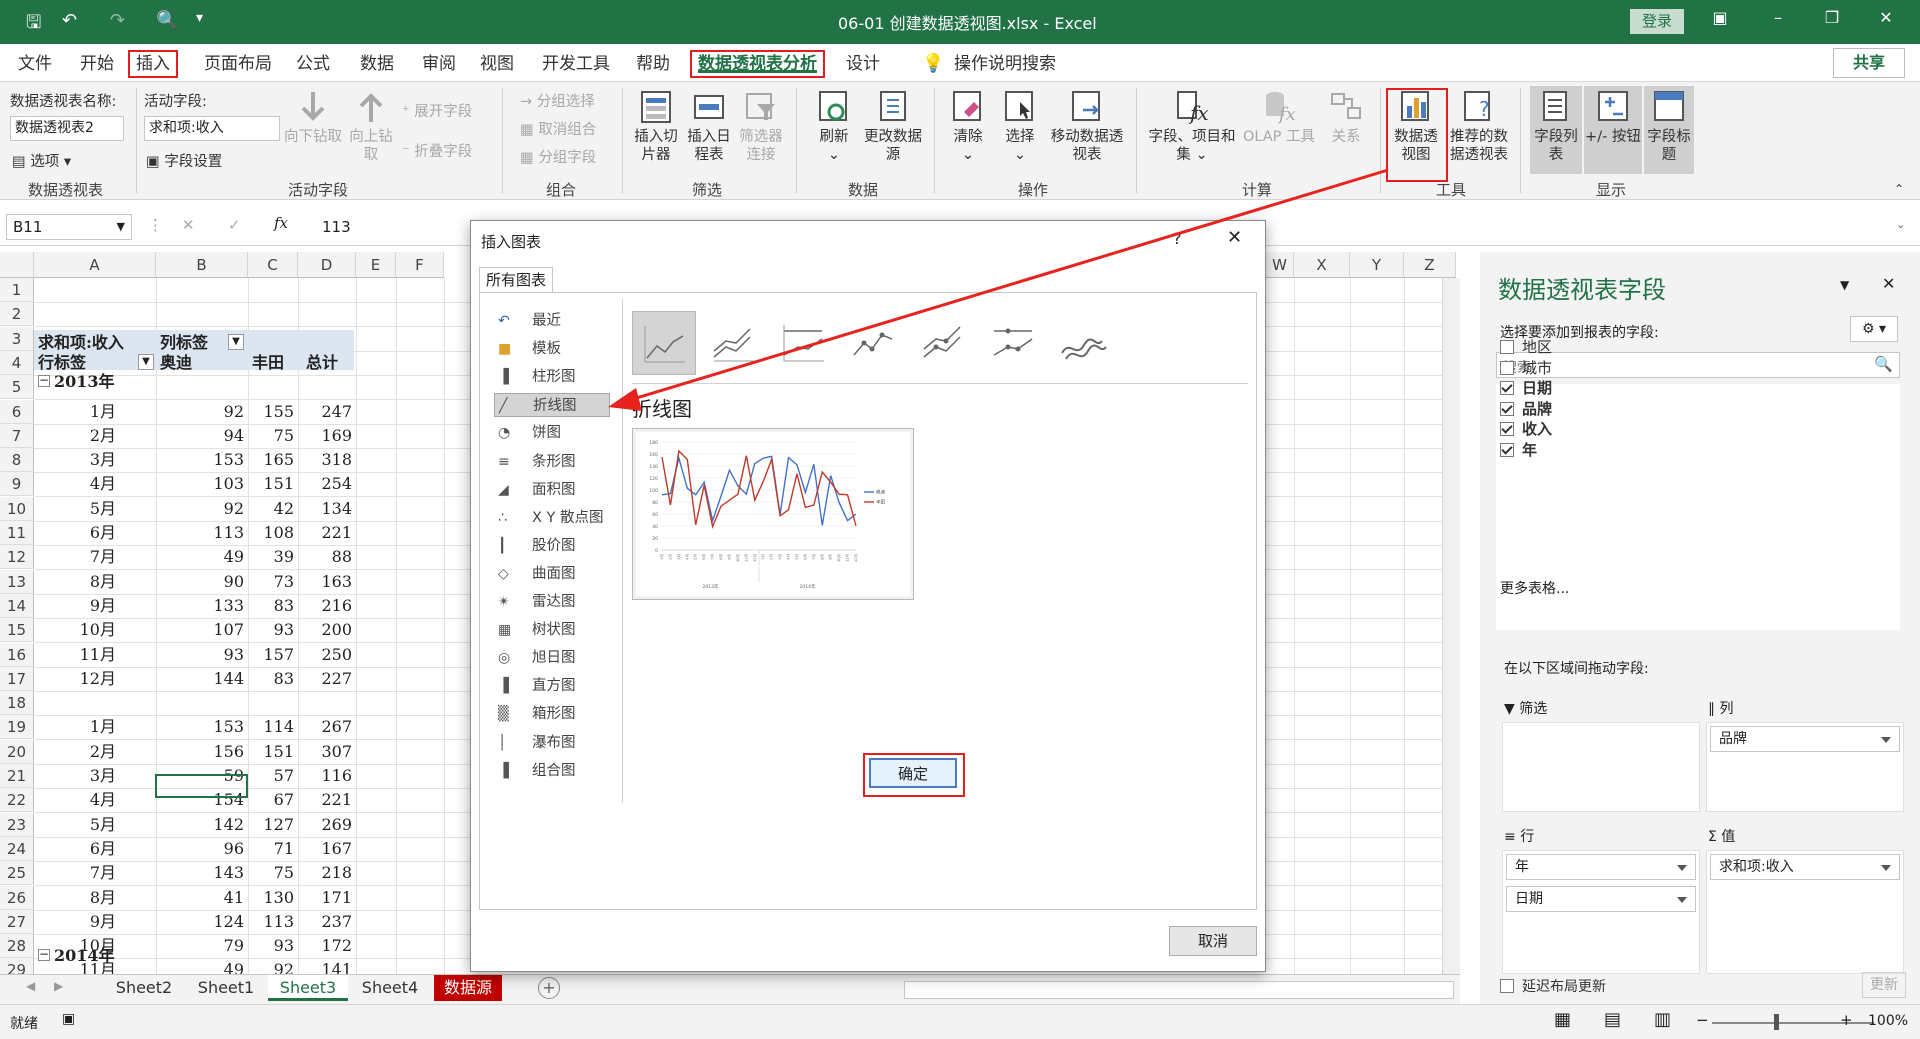 The width and height of the screenshot is (1920, 1039). I want to click on audi-value: 124, so click(200, 922).